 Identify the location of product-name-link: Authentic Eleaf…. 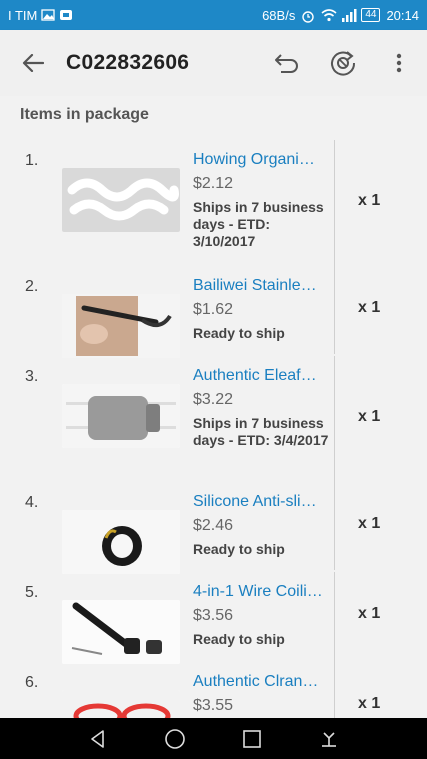
(262, 376).